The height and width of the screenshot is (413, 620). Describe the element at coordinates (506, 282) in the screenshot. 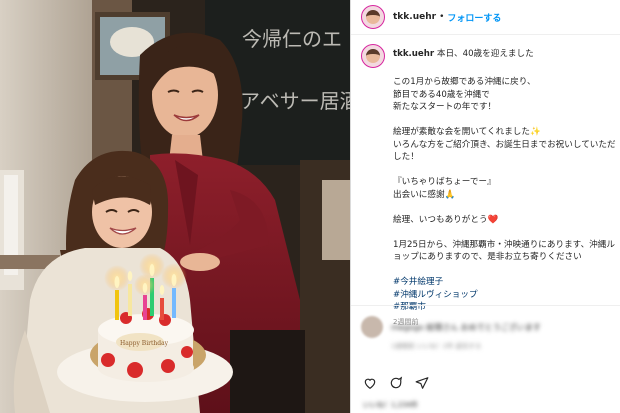

I see `hashtag-link: #今井絵理子` at that location.